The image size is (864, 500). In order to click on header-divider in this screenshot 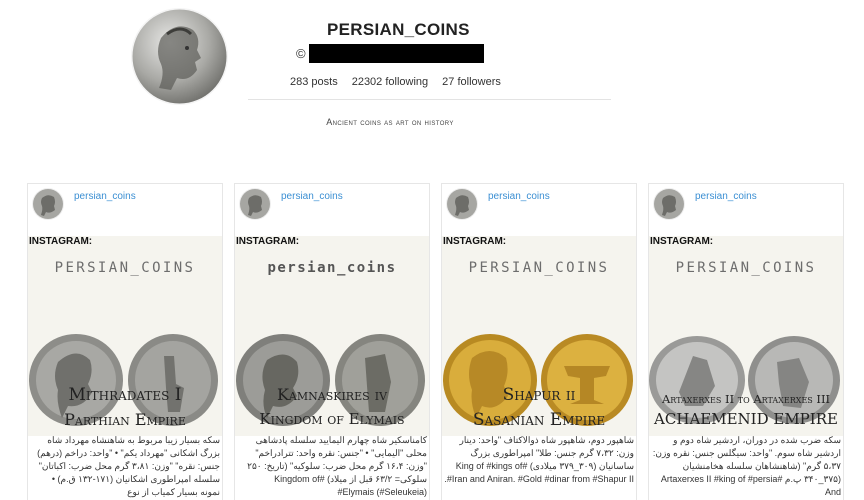, I will do `click(429, 99)`.